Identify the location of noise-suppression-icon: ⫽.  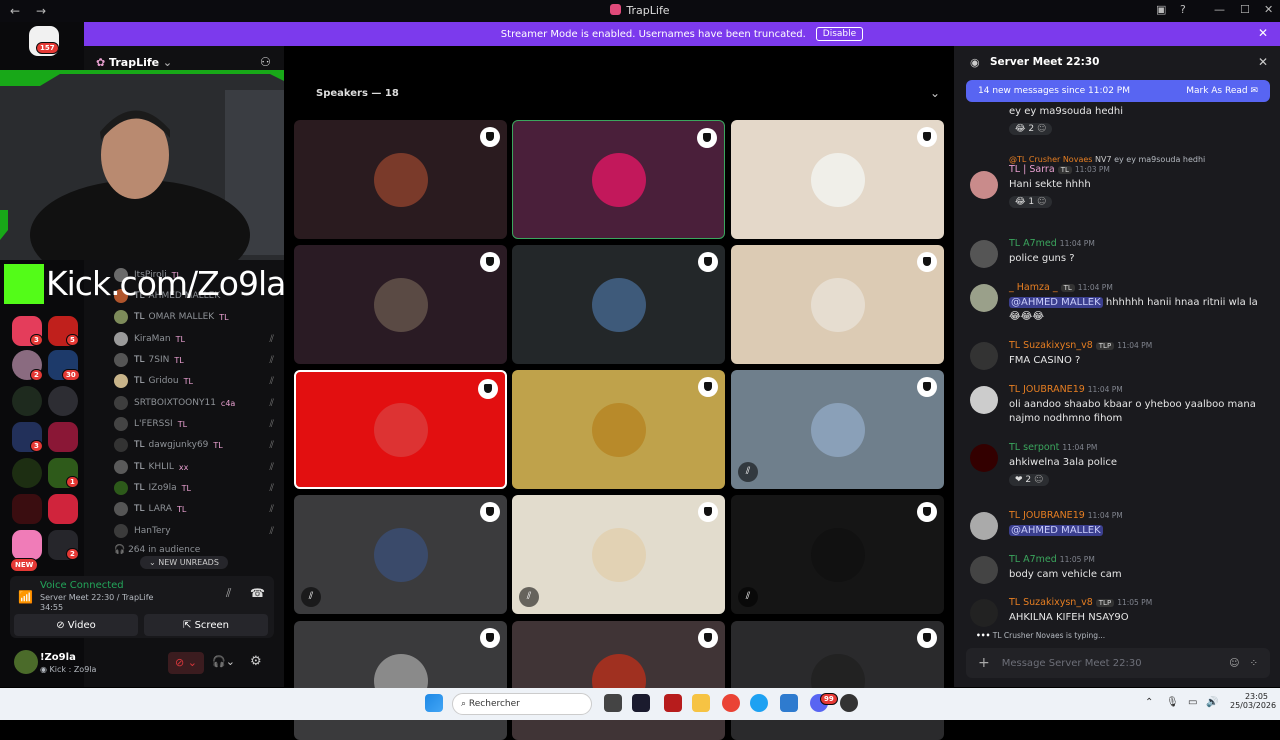
(228, 593).